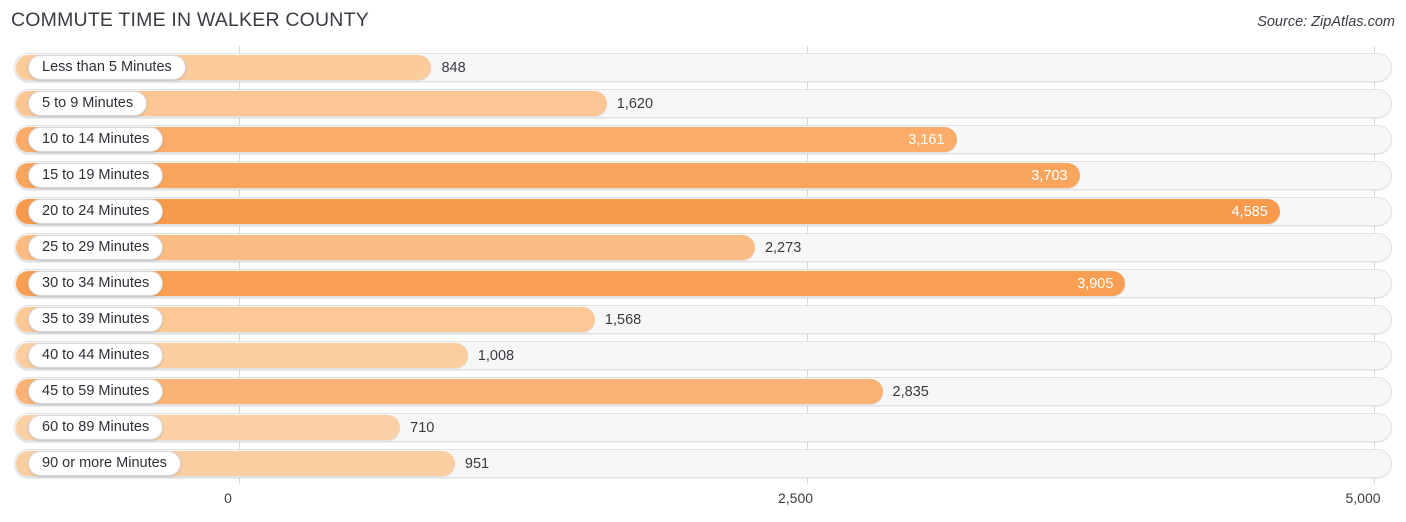 This screenshot has width=1406, height=522. What do you see at coordinates (703, 391) in the screenshot?
I see `bar-row: 45 to 59 Minutes 2,835` at bounding box center [703, 391].